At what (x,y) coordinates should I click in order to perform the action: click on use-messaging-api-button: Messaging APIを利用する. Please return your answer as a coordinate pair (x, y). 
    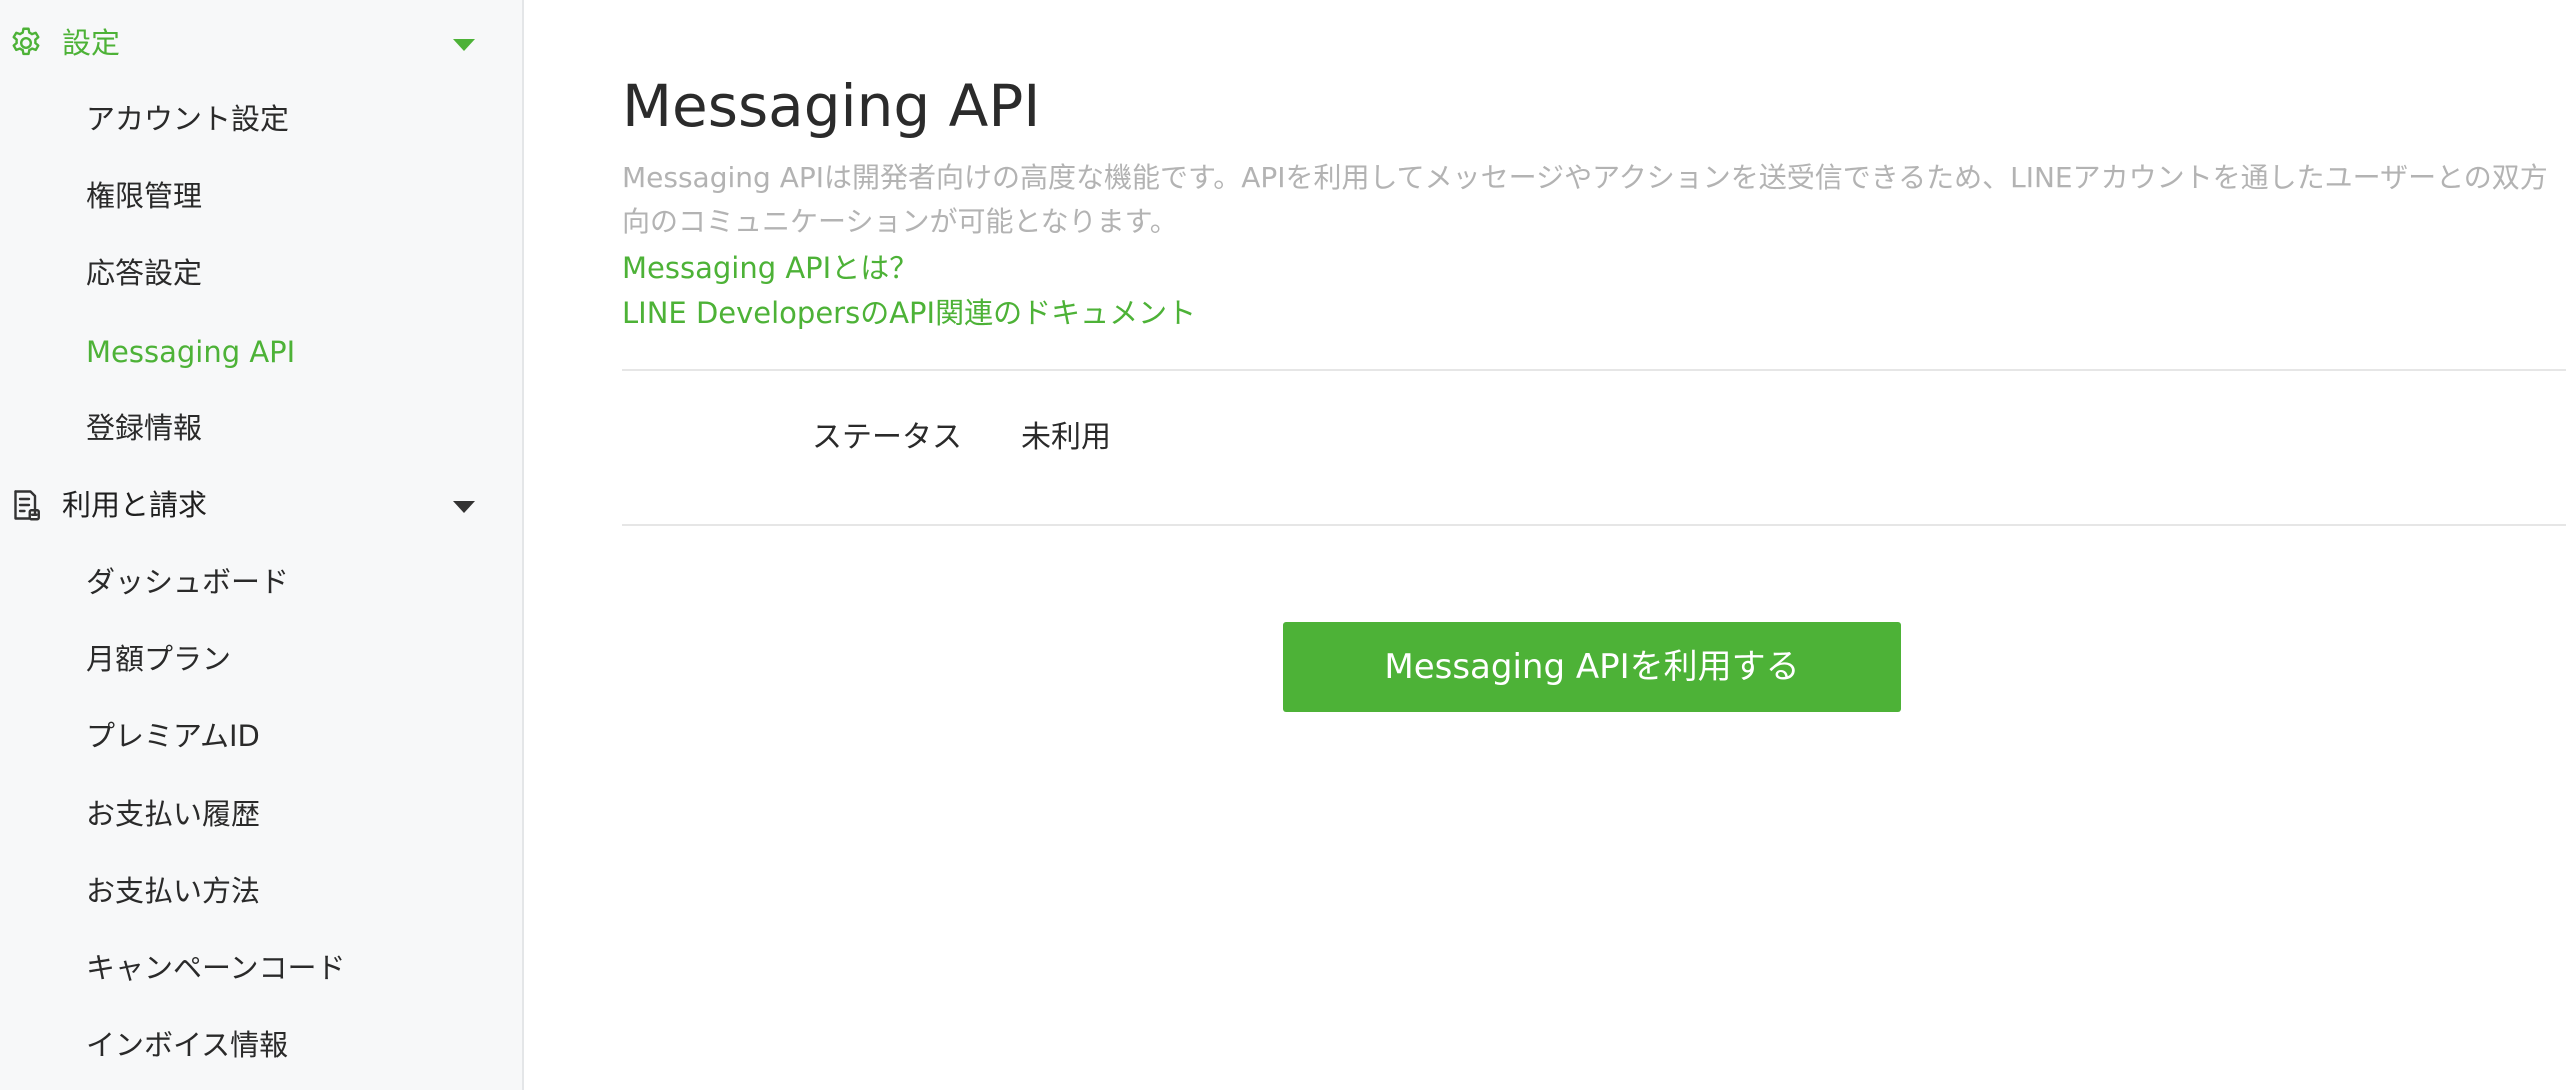
    Looking at the image, I should click on (1592, 667).